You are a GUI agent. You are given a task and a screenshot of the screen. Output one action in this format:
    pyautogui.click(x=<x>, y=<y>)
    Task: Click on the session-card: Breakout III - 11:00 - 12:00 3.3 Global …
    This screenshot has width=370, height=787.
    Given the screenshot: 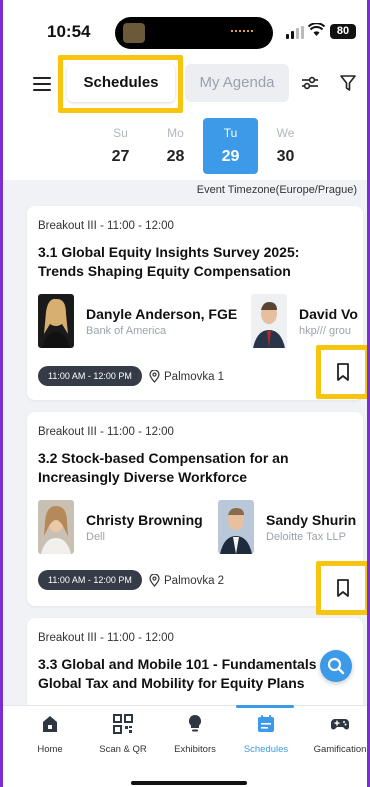 What is the action you would take?
    pyautogui.click(x=195, y=668)
    